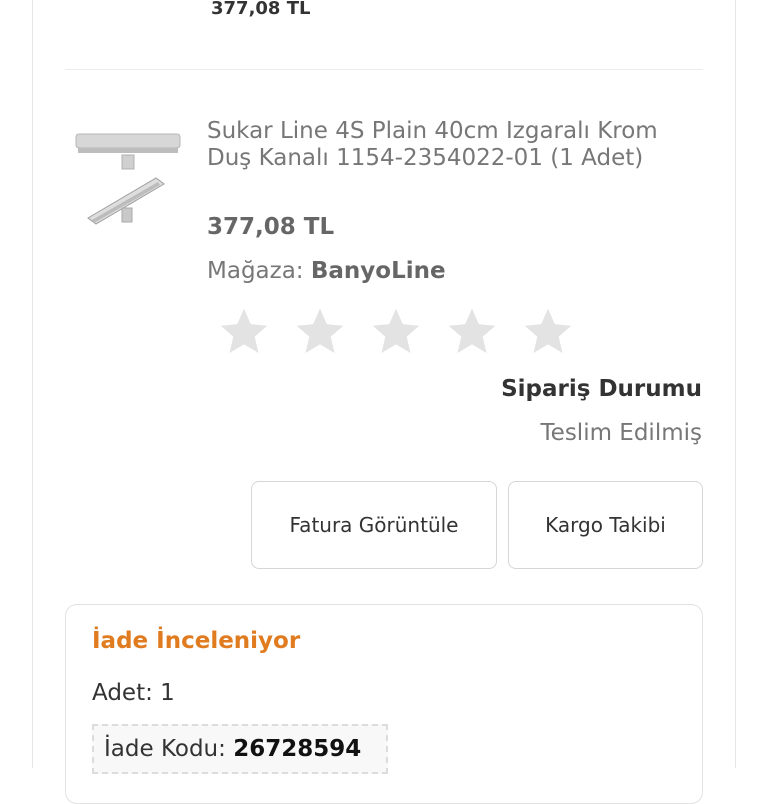 This screenshot has width=768, height=804. I want to click on quantity-label: Adet:, so click(122, 693).